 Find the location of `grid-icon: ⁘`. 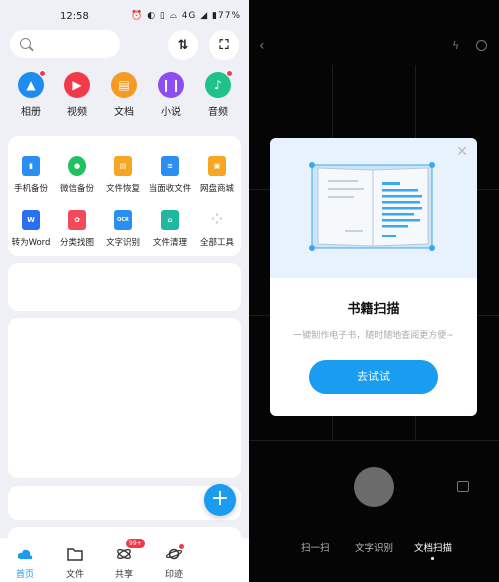

grid-icon: ⁘ is located at coordinates (217, 220).